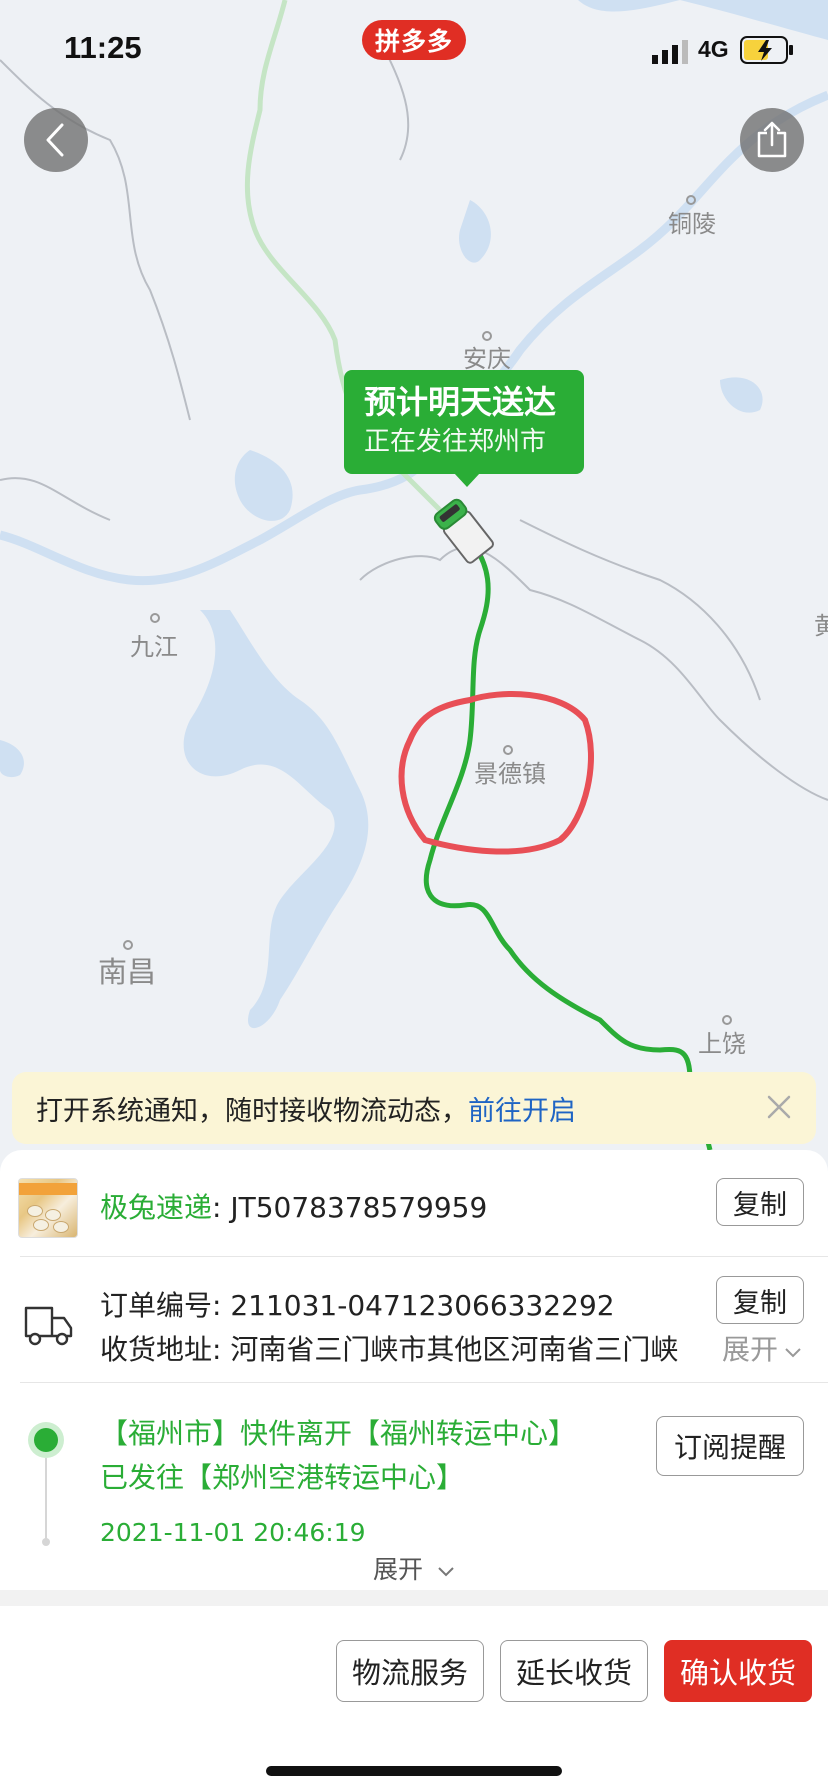  I want to click on app-badge: 拼多多, so click(414, 40).